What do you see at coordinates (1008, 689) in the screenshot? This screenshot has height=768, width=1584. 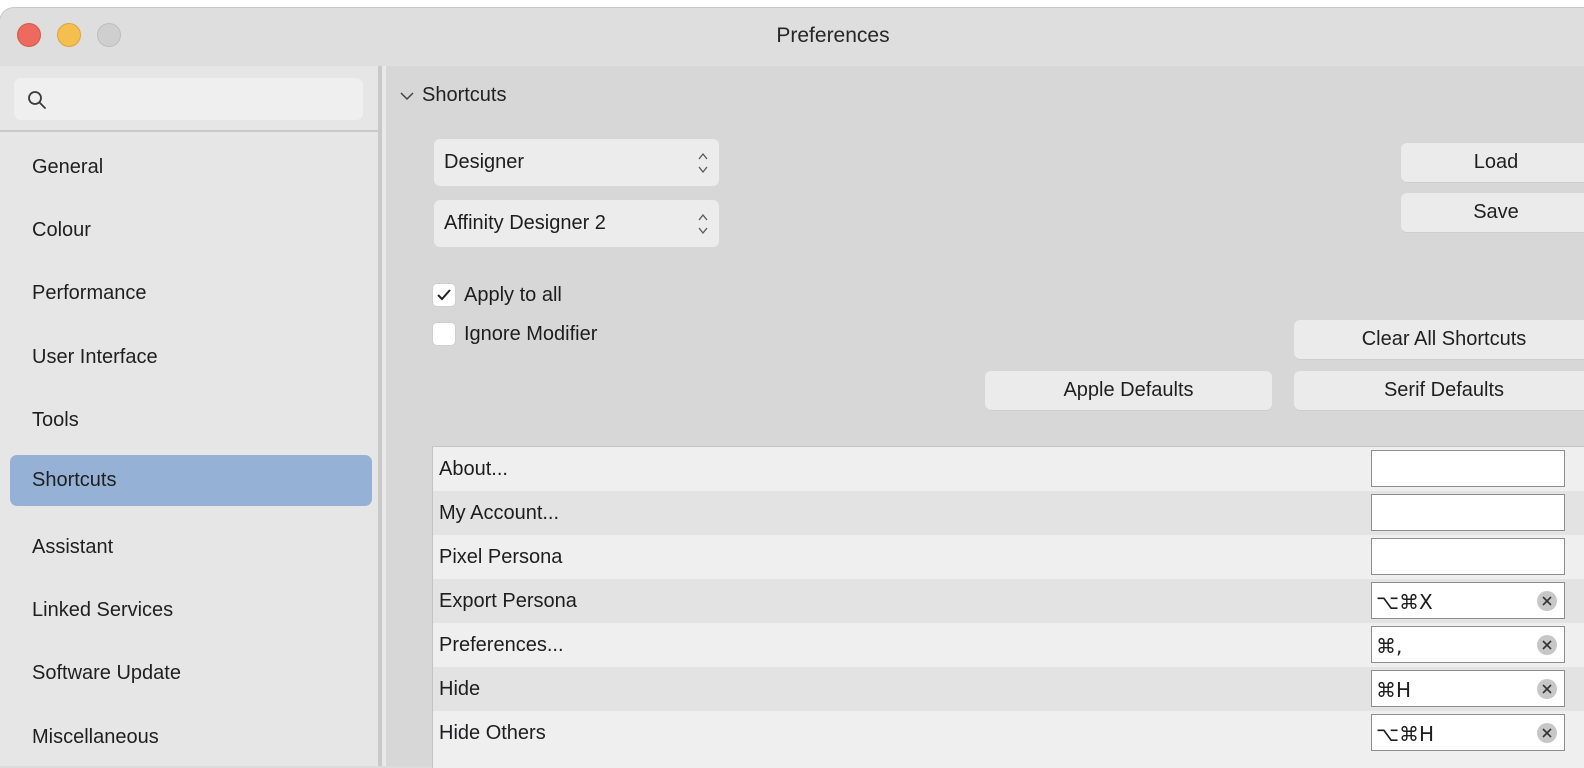 I see `table-row: Hide ⌘H` at bounding box center [1008, 689].